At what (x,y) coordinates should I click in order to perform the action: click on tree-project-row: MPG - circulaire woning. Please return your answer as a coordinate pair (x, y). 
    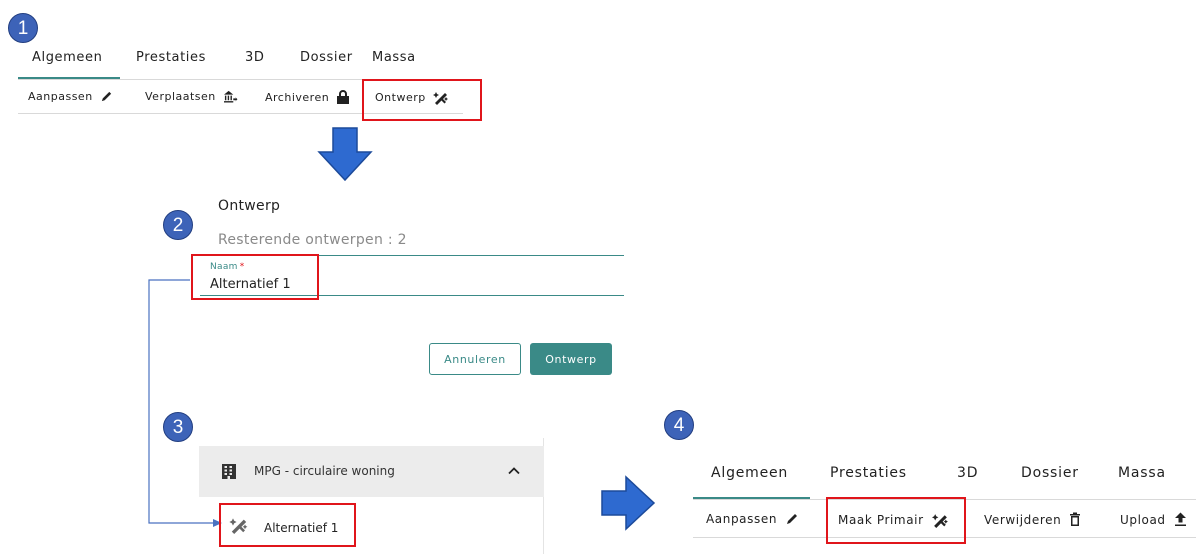
    Looking at the image, I should click on (371, 471).